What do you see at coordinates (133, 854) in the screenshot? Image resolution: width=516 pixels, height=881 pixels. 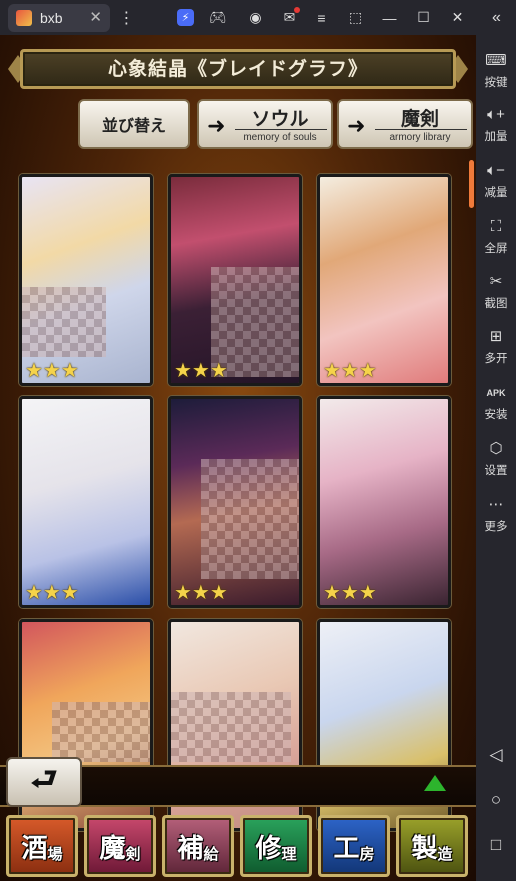 I see `menu-magic-sword-char2: 剣` at bounding box center [133, 854].